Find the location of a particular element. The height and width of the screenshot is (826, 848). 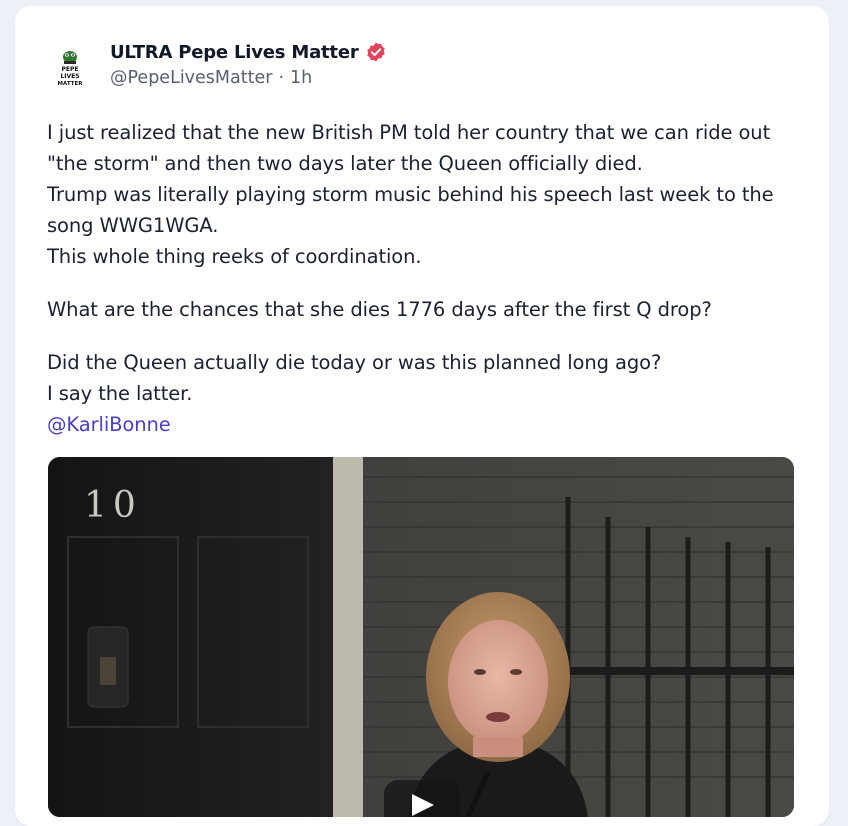

door-number: 10 is located at coordinates (113, 505).